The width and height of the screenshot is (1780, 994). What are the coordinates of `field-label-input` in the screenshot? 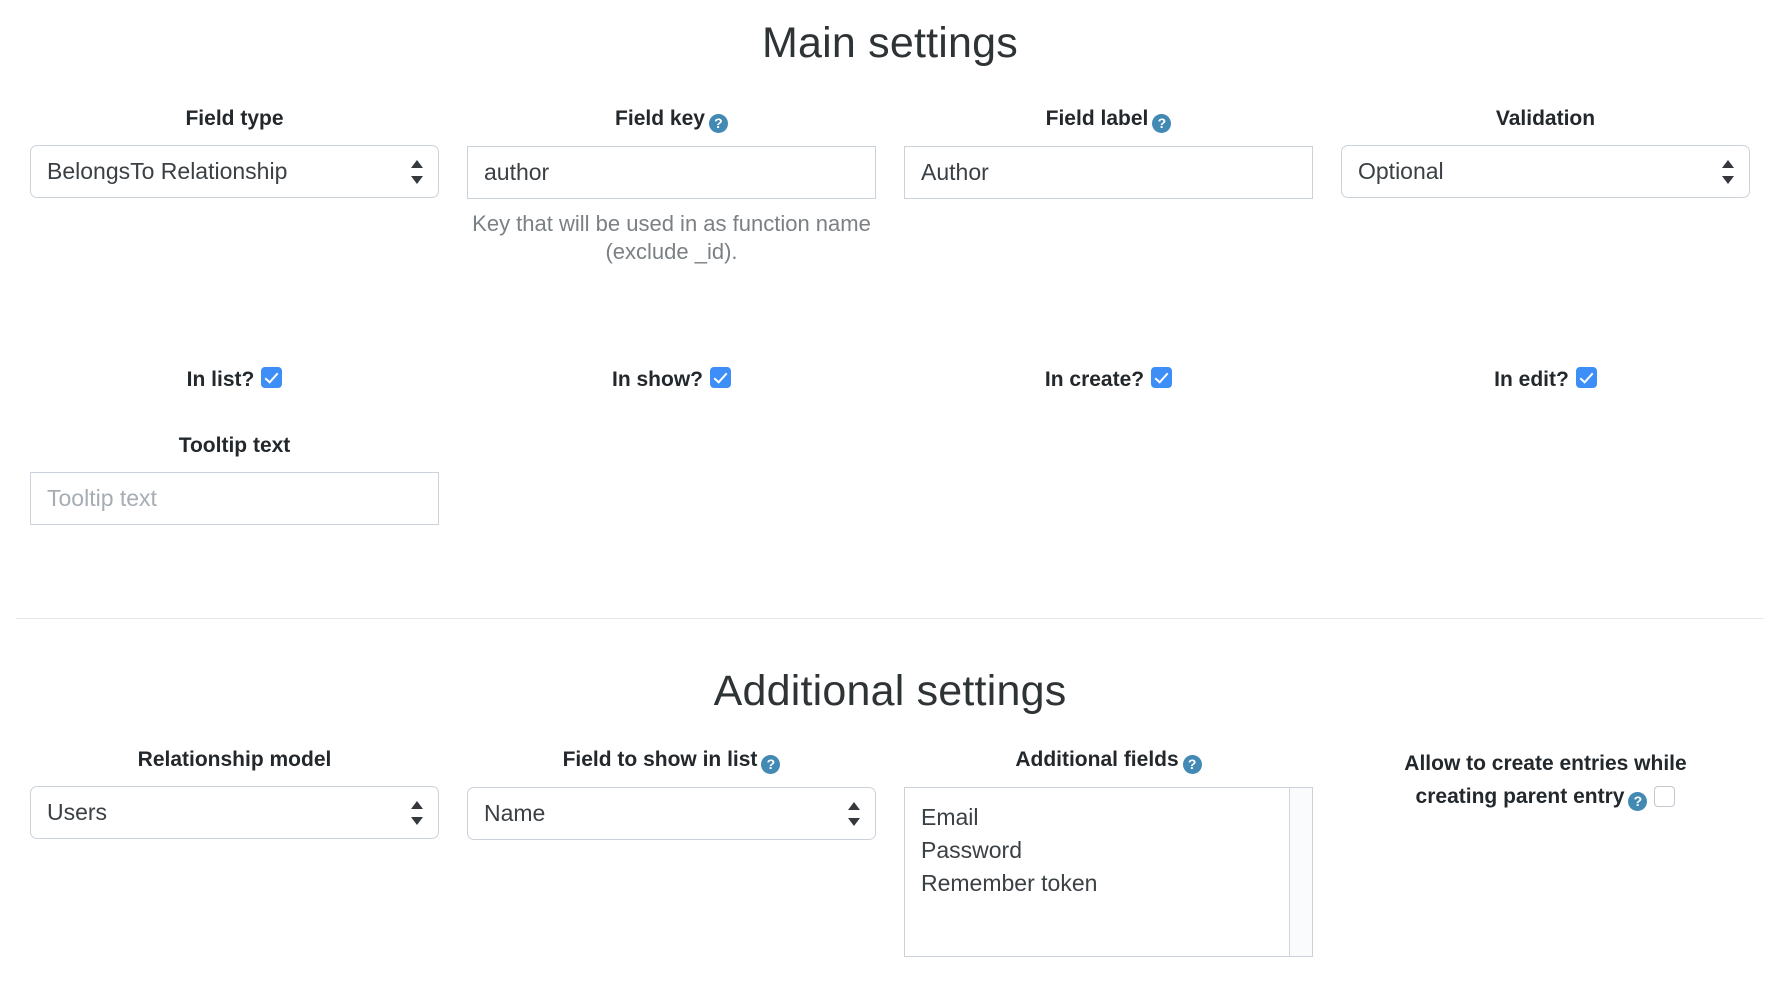 It's located at (1108, 172).